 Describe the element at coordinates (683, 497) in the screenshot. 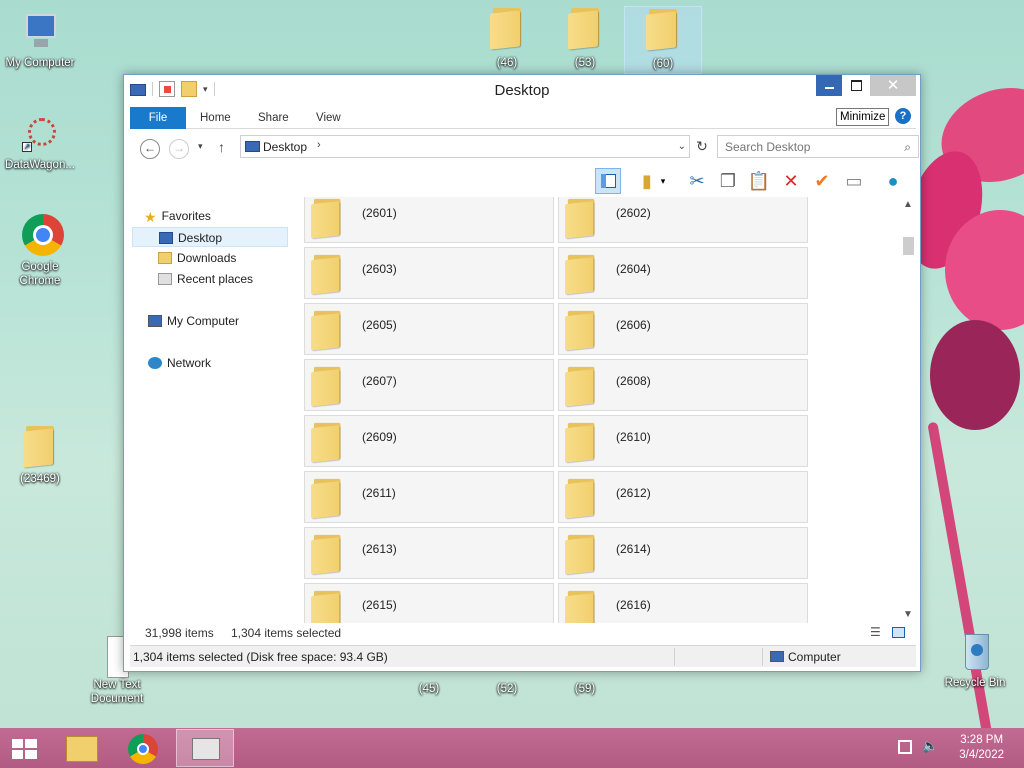

I see `folder-item: (2612)` at that location.